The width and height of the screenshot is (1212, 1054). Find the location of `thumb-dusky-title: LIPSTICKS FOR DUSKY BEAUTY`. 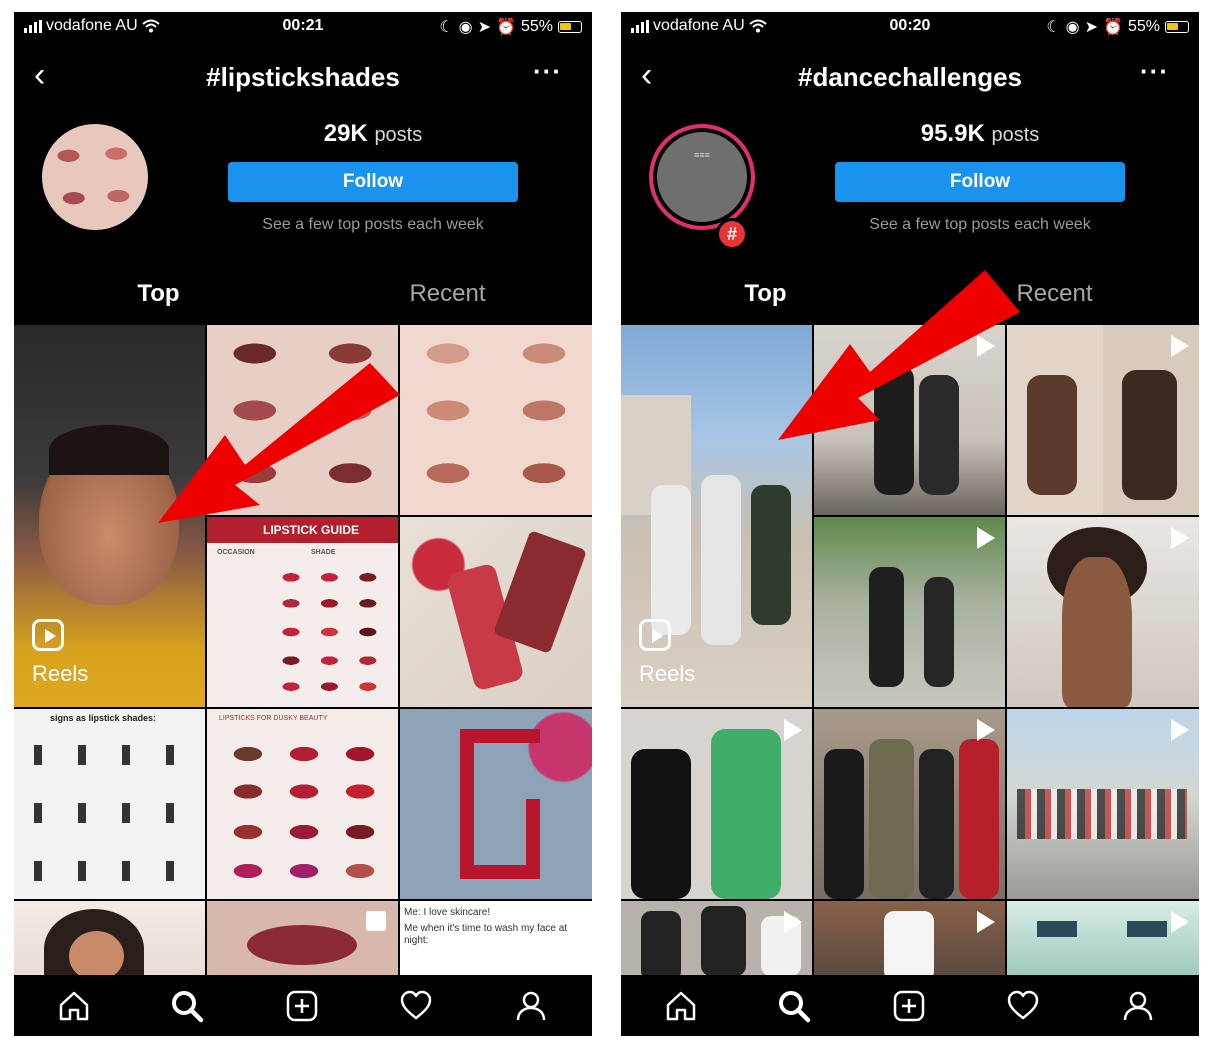

thumb-dusky-title: LIPSTICKS FOR DUSKY BEAUTY is located at coordinates (273, 718).